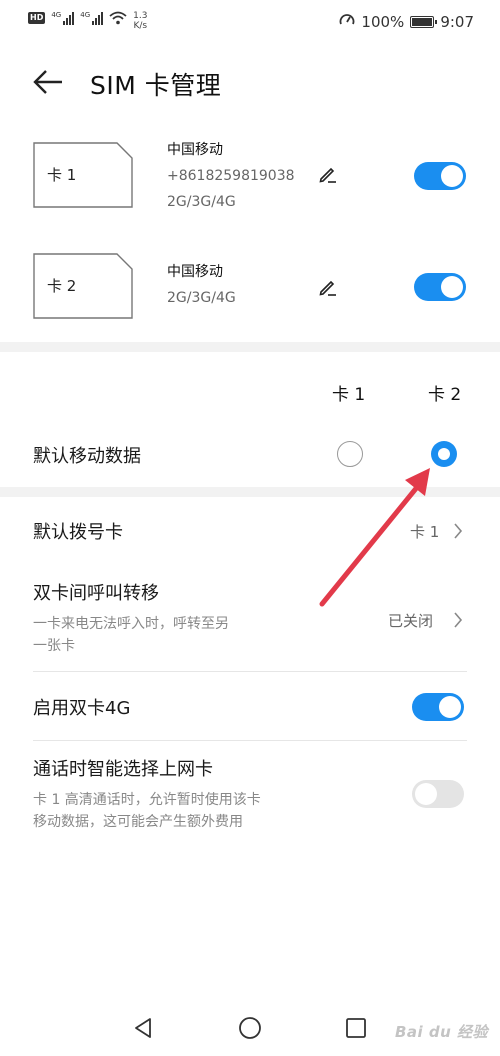 The image size is (500, 1056). What do you see at coordinates (250, 706) in the screenshot?
I see `dual-4g-row: 启用双卡4G` at bounding box center [250, 706].